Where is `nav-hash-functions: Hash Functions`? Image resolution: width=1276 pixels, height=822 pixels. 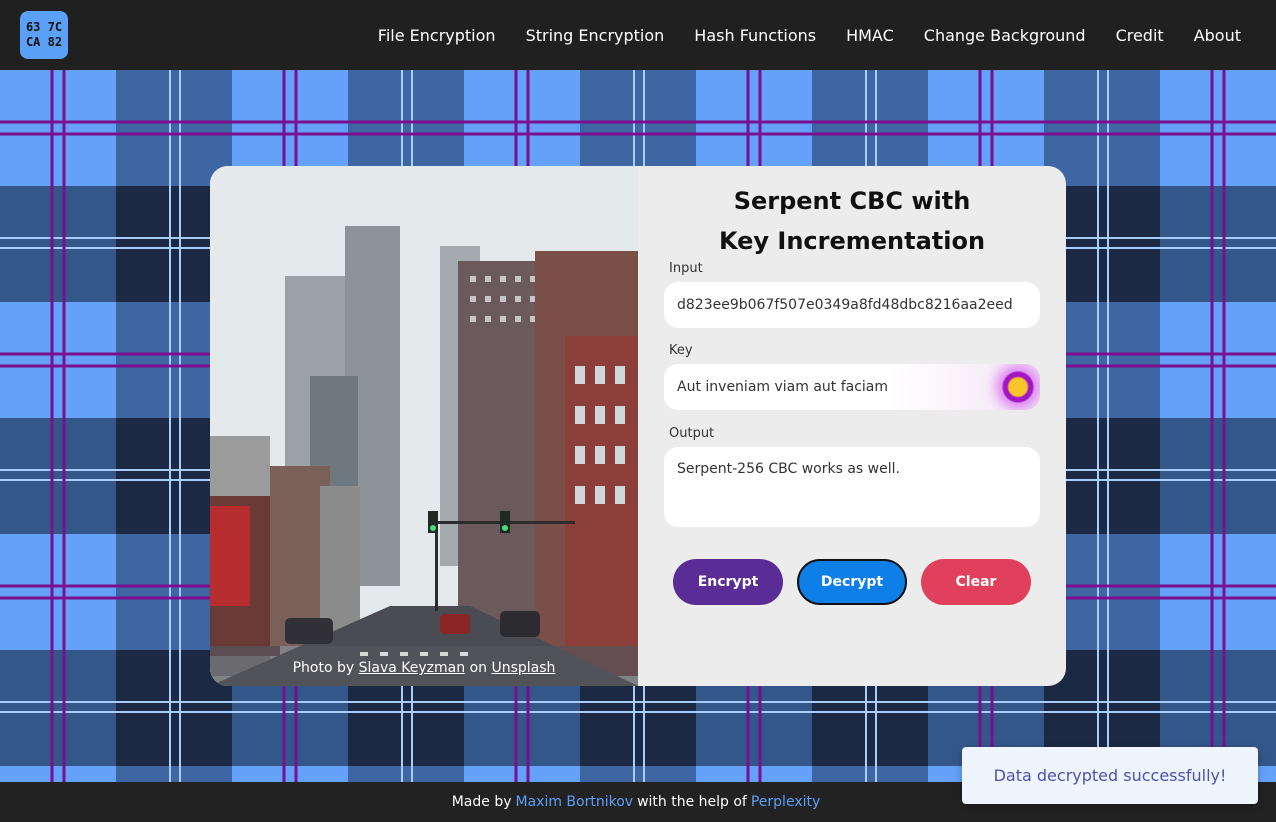 nav-hash-functions: Hash Functions is located at coordinates (755, 35).